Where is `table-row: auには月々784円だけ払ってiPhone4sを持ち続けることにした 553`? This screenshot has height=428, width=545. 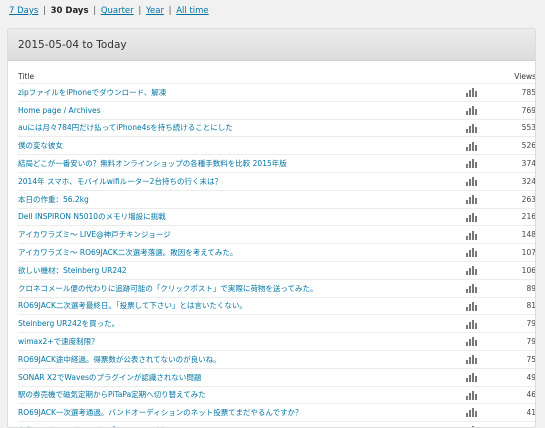
table-row: auには月々784円だけ払ってiPhone4sを持ち続けることにした 553 is located at coordinates (276, 127).